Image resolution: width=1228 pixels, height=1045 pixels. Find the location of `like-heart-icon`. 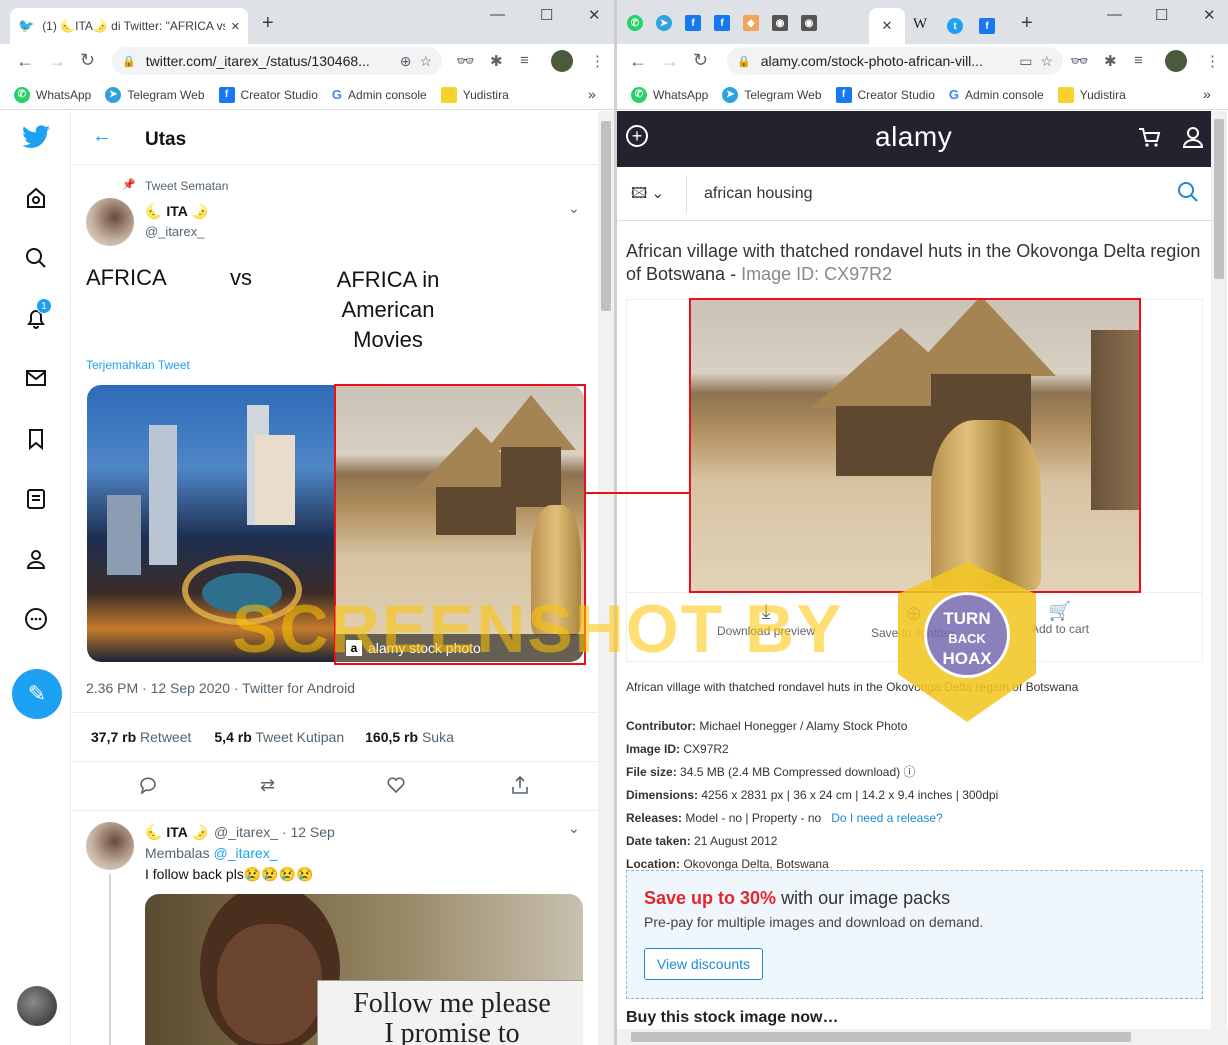

like-heart-icon is located at coordinates (396, 787).